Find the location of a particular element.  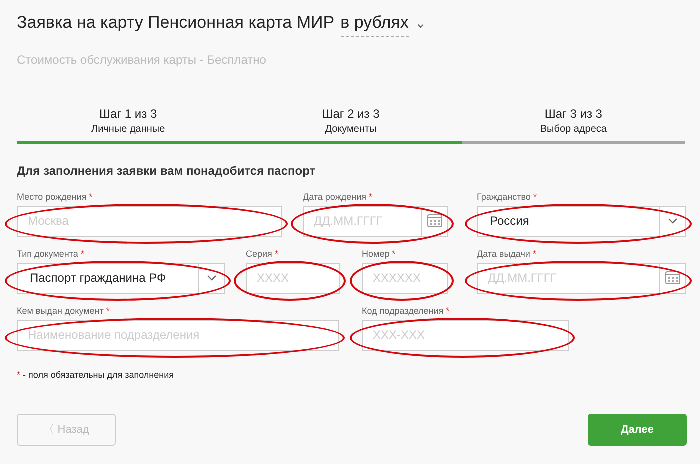

field-label: Место рождения * is located at coordinates (55, 197).